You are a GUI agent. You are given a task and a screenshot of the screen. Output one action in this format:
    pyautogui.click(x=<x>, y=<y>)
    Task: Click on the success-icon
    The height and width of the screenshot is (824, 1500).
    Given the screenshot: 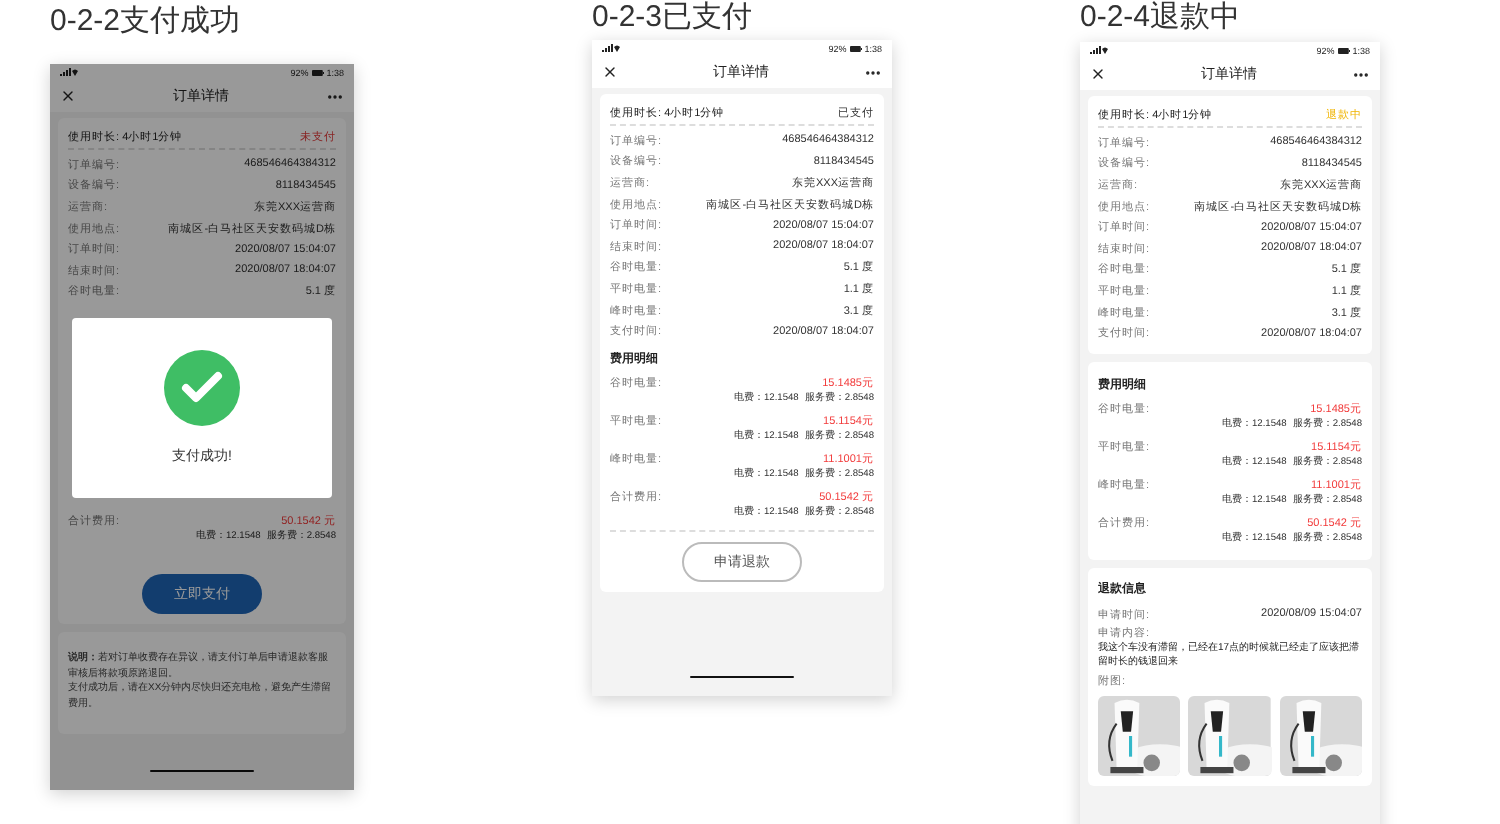 What is the action you would take?
    pyautogui.click(x=202, y=388)
    